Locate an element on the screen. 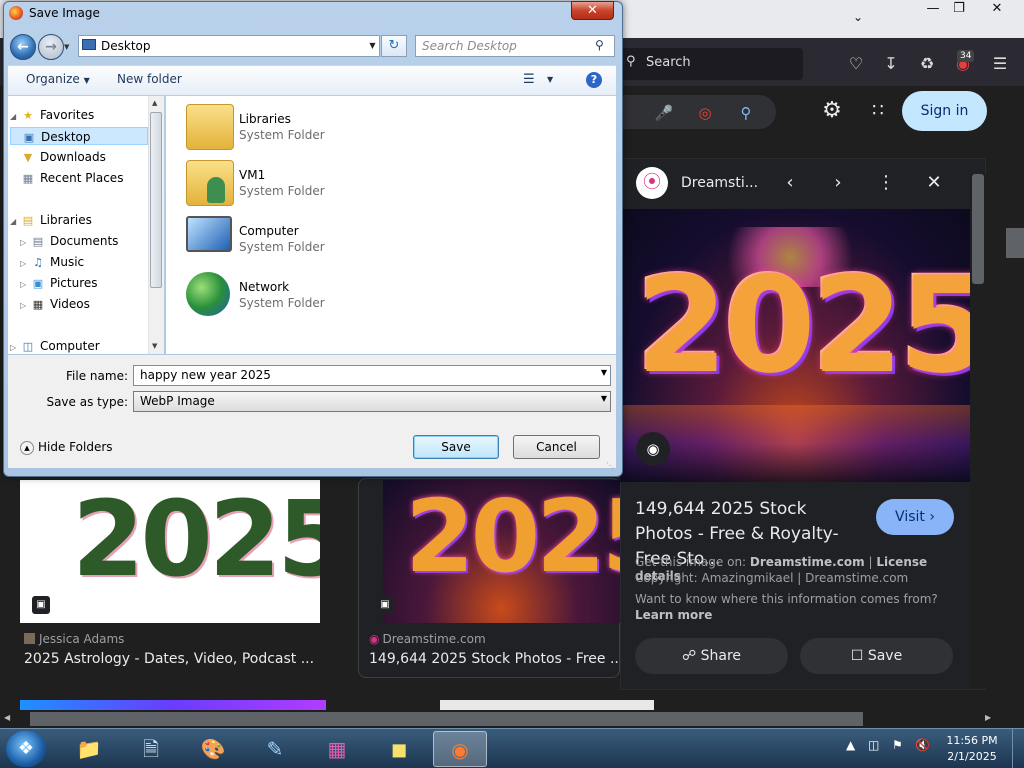 This screenshot has height=768, width=1024. view-options-icon: ▼ is located at coordinates (550, 79).